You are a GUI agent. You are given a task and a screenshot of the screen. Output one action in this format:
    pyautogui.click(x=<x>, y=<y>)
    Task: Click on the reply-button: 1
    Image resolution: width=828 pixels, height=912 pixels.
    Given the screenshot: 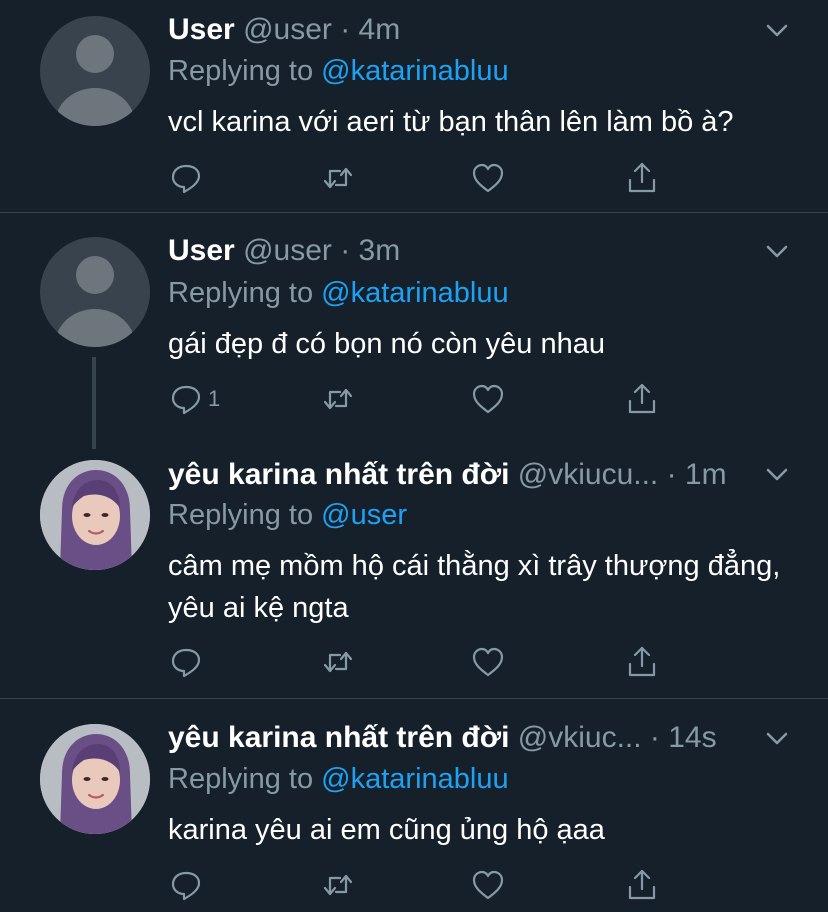 What is the action you would take?
    pyautogui.click(x=194, y=399)
    